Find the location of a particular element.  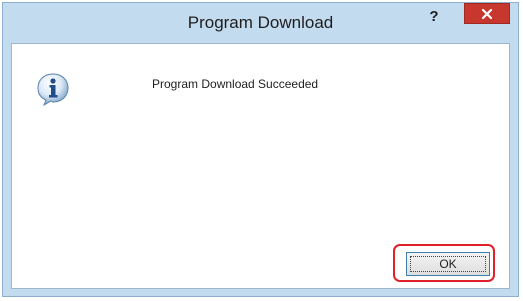

focus-ring is located at coordinates (448, 264).